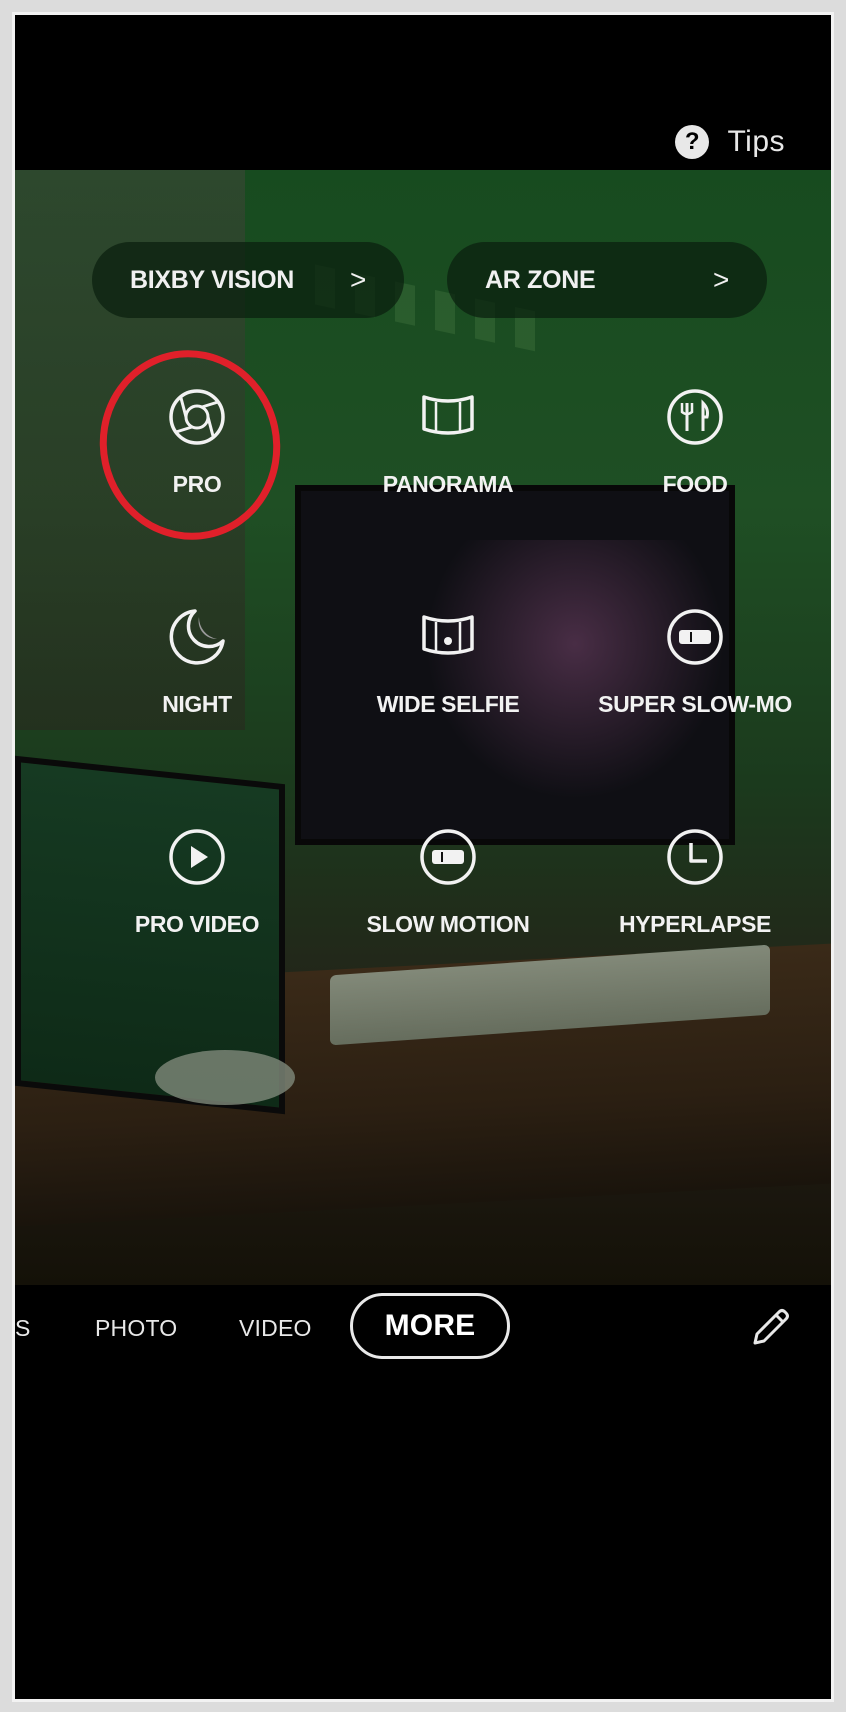 This screenshot has height=1712, width=846. Describe the element at coordinates (430, 1326) in the screenshot. I see `tab-more: MORE` at that location.